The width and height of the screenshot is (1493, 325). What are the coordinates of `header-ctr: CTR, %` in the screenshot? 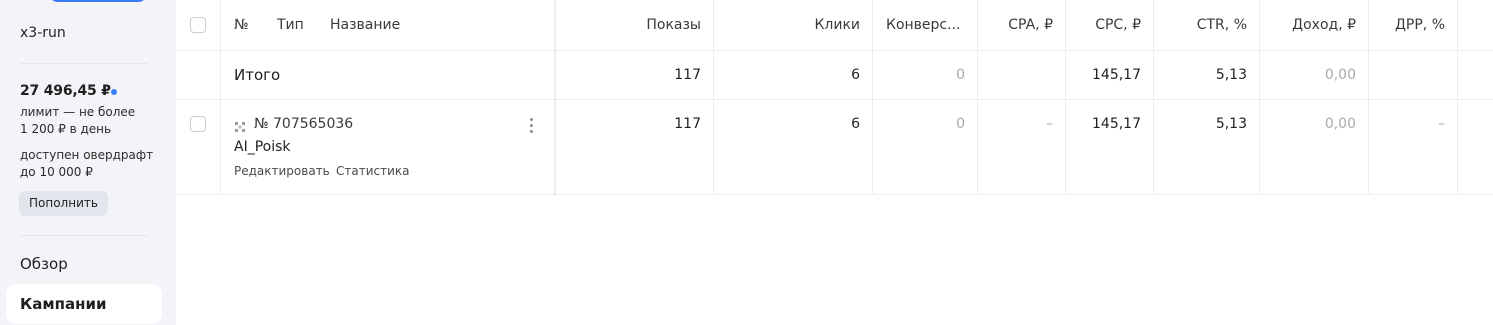 It's located at (1206, 25).